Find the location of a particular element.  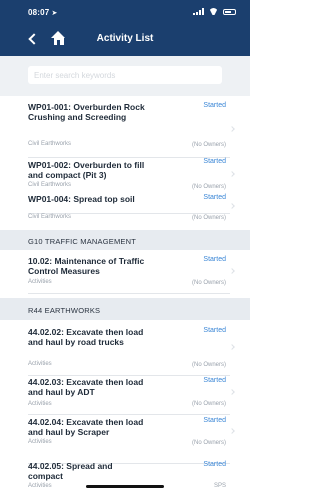

home-indicator is located at coordinates (125, 486).